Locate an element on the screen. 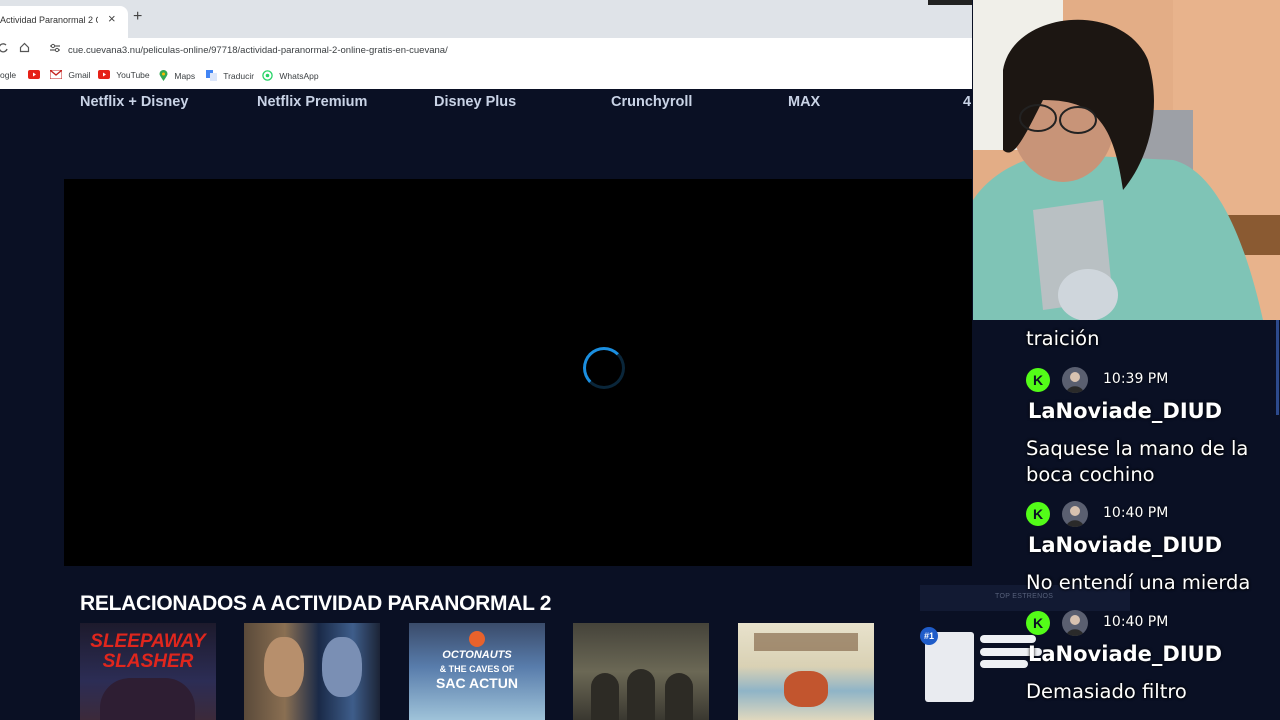  browser-tab: Actividad Paranormal 2 Online × is located at coordinates (64, 22).